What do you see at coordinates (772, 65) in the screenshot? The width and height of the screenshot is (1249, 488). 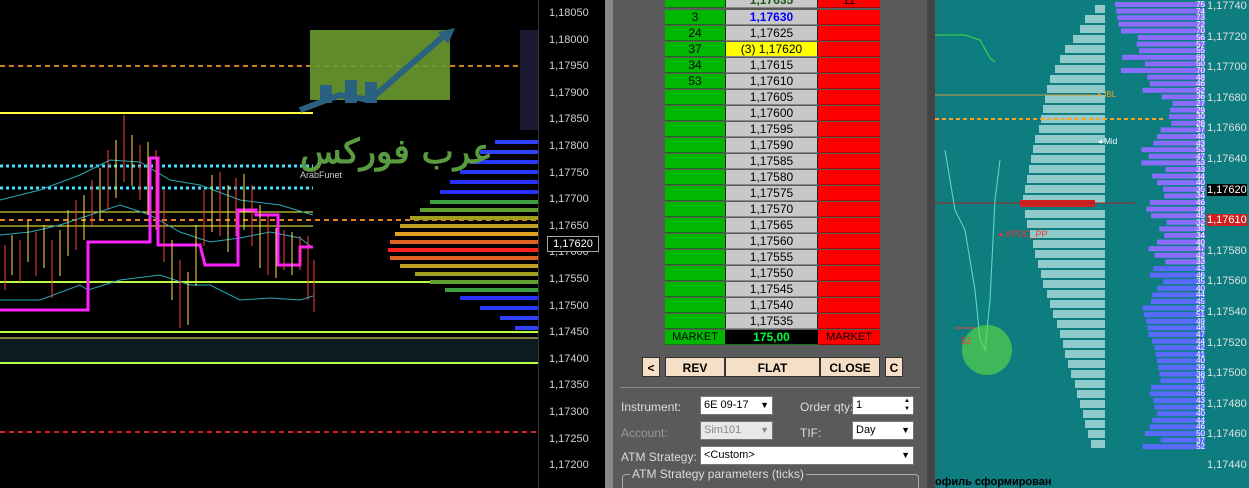 I see `dom-row: 34 1,17615` at bounding box center [772, 65].